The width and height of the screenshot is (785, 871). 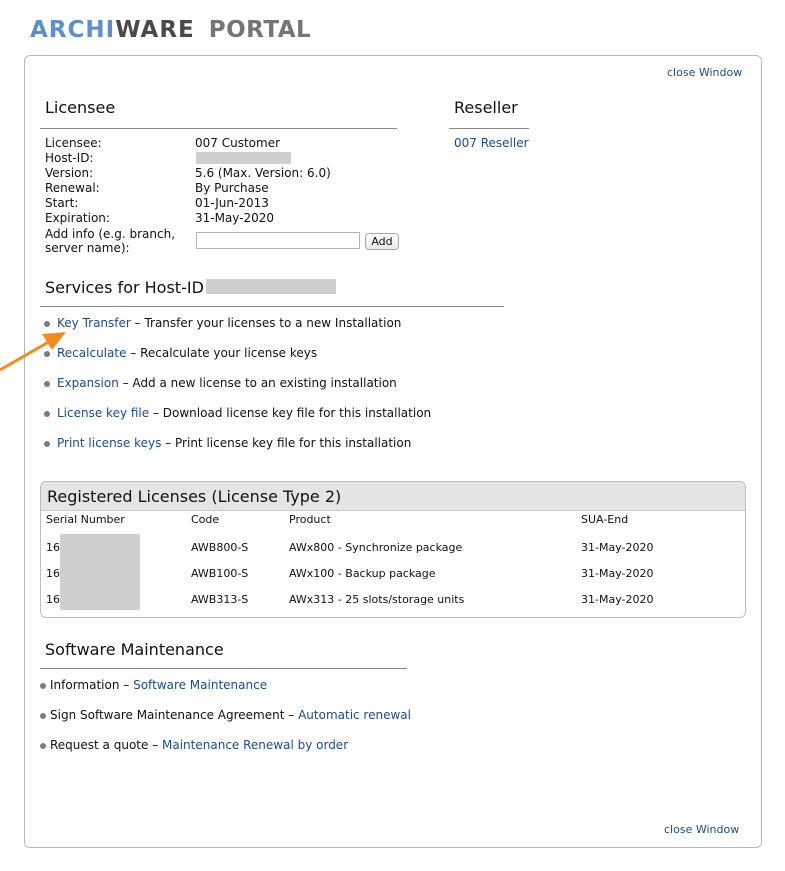 I want to click on table-row-code: AWB100-S, so click(x=220, y=573).